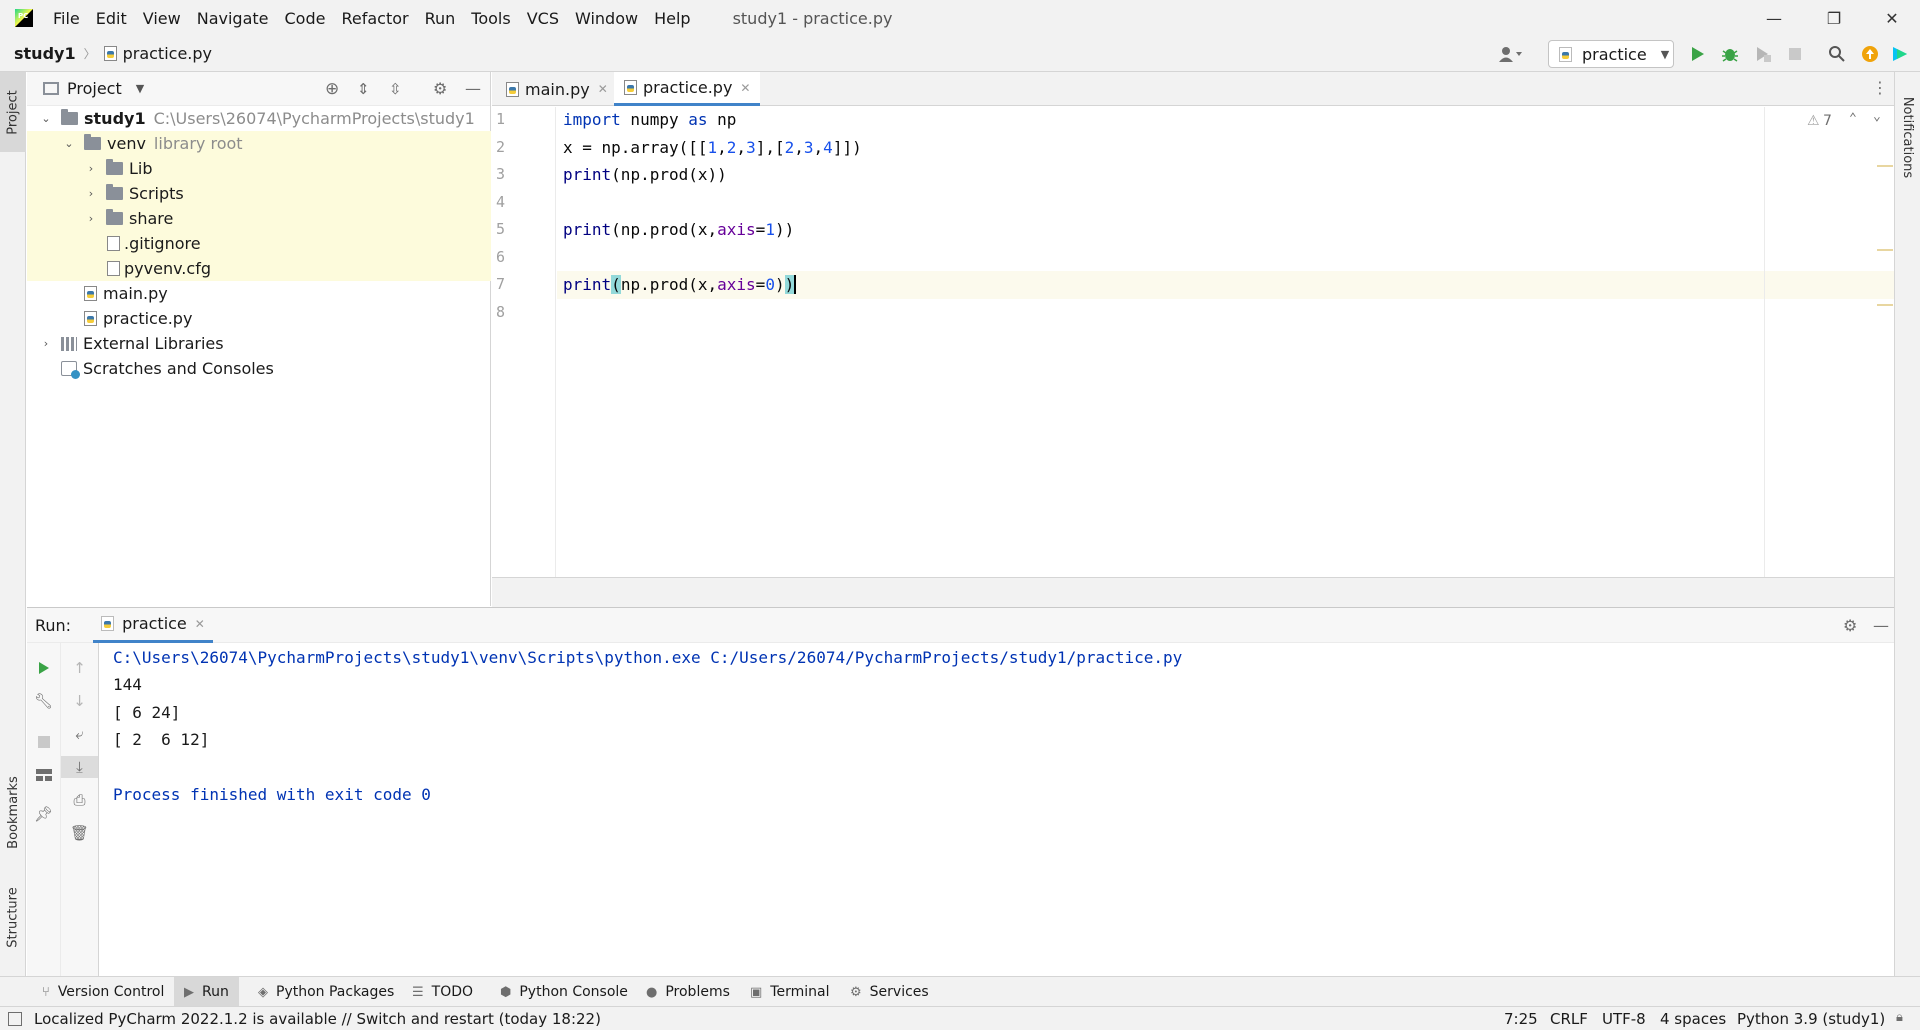 This screenshot has width=1920, height=1030. I want to click on tab-problems: ● Problems, so click(688, 992).